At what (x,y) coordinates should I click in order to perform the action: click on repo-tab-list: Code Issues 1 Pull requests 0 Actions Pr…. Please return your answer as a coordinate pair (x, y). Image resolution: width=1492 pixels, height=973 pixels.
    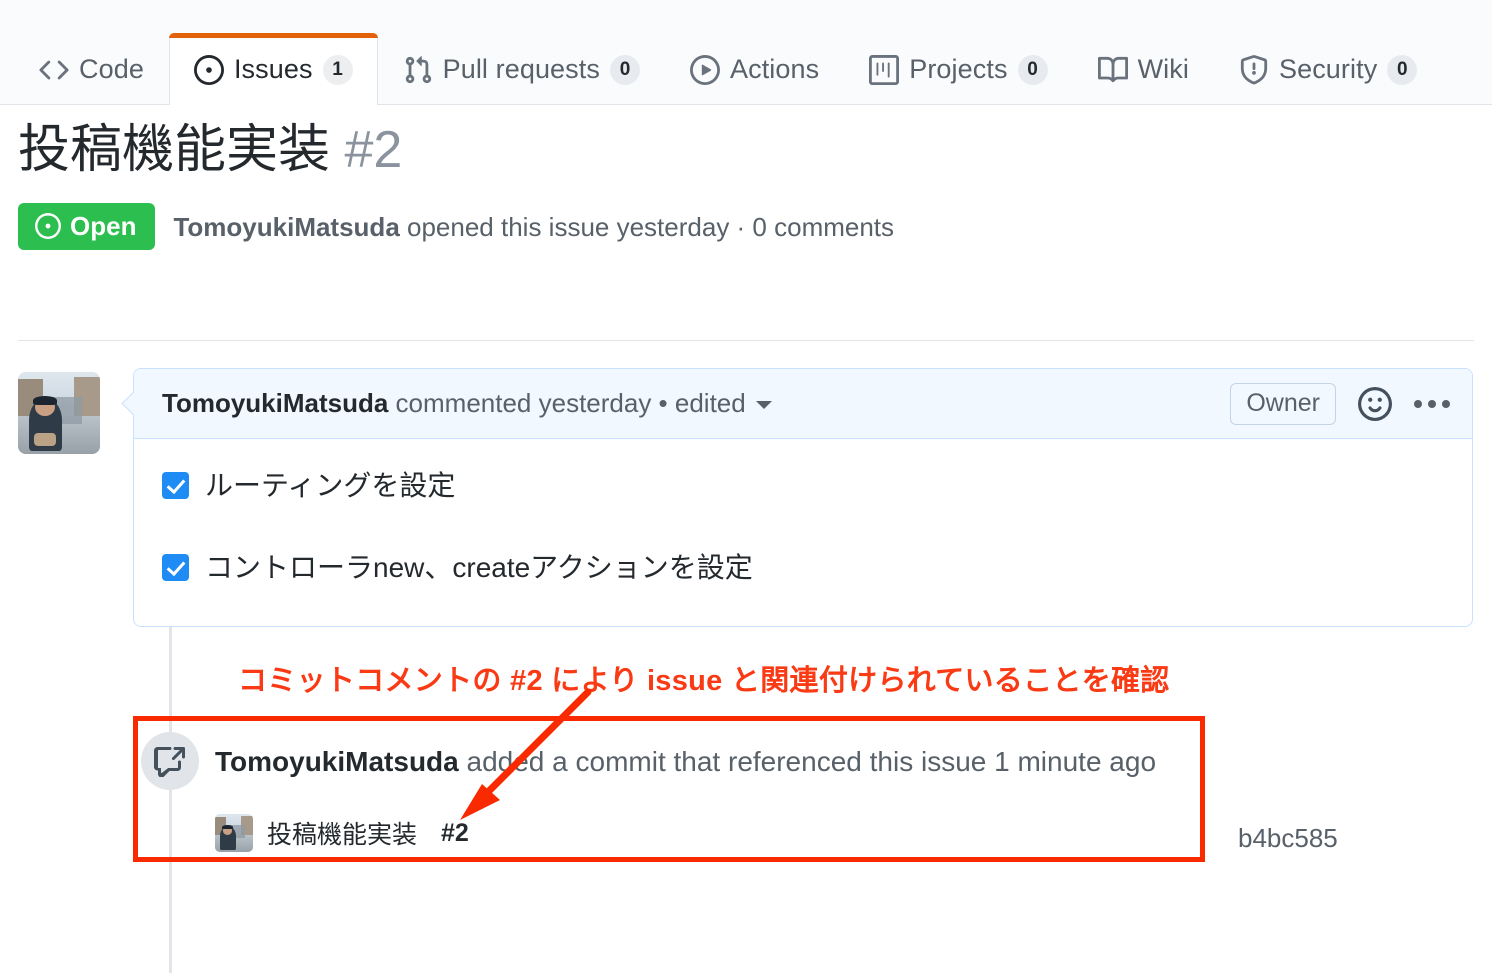
    Looking at the image, I should click on (728, 52).